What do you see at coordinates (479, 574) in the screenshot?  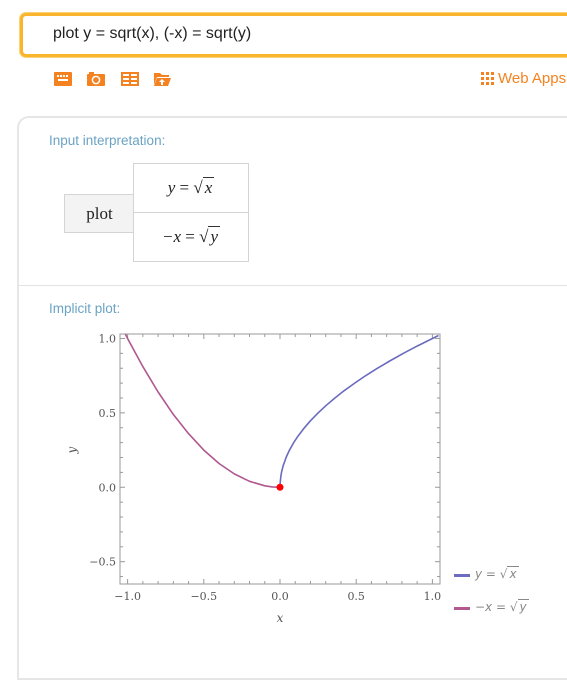 I see `legend-1-lhs: y` at bounding box center [479, 574].